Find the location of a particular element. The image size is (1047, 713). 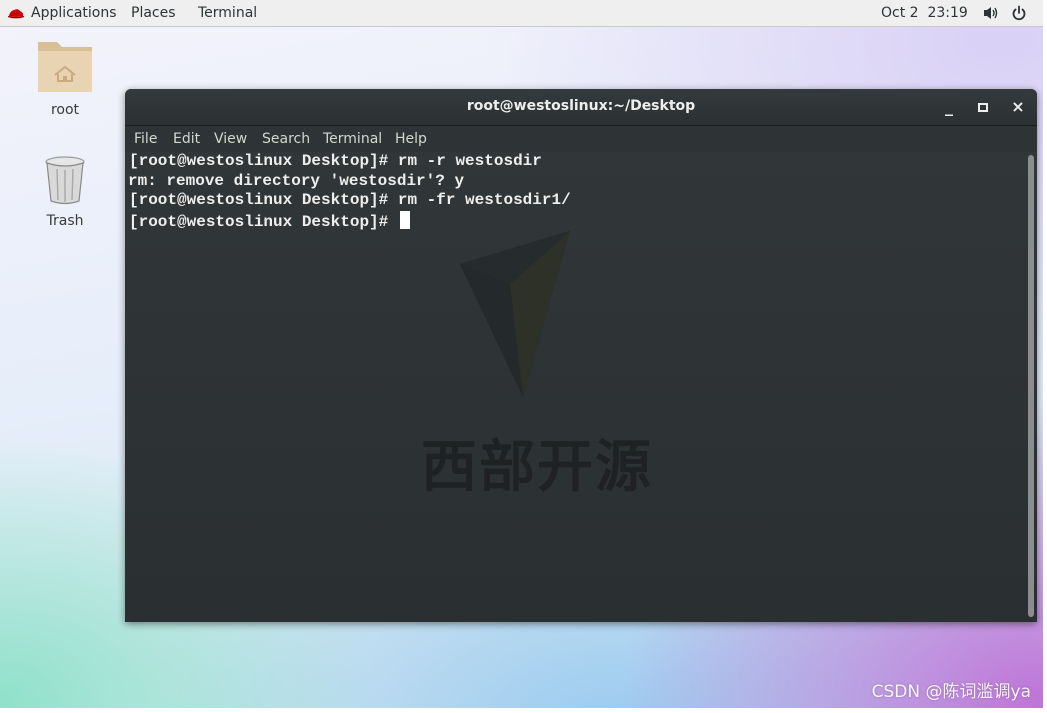

menu-terminal: Terminal is located at coordinates (352, 139).